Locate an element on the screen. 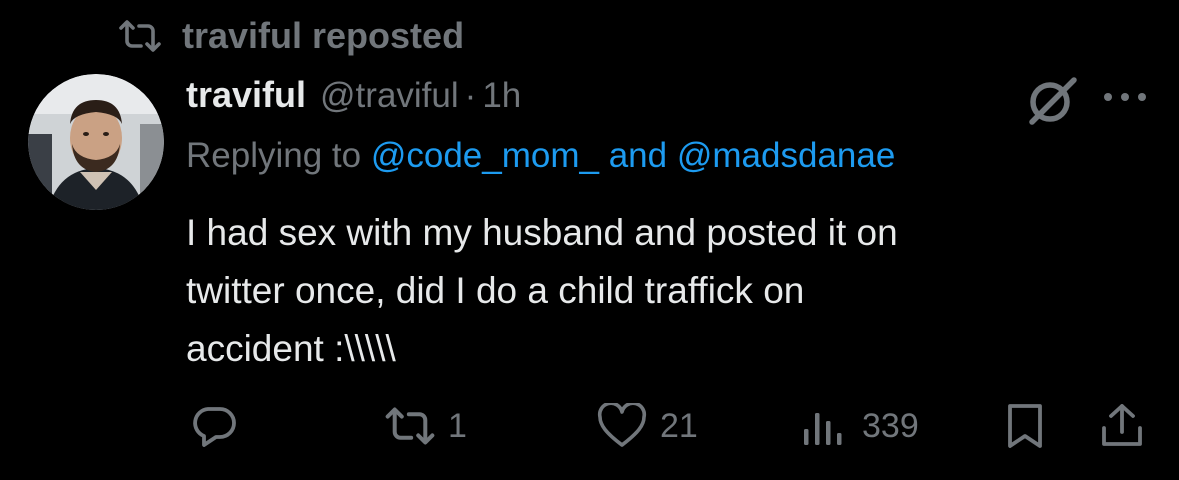 The height and width of the screenshot is (480, 1179). author-display-name: traviful is located at coordinates (246, 95).